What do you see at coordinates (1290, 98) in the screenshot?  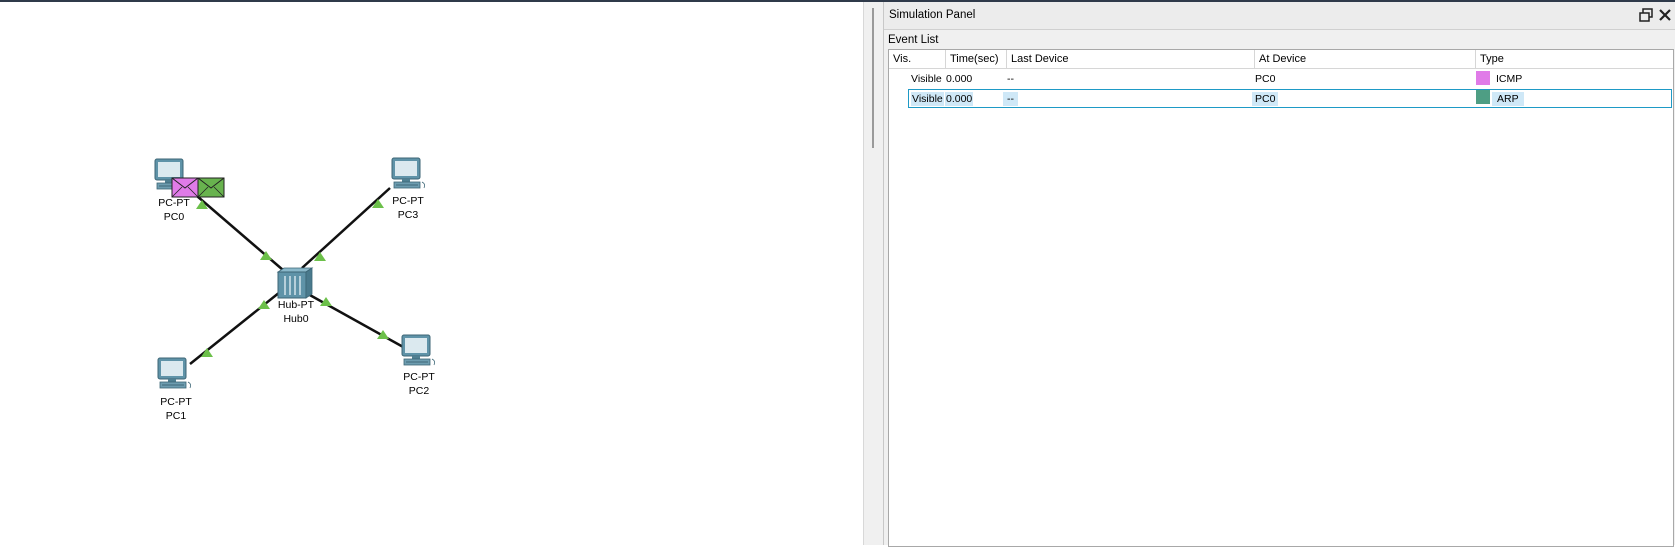 I see `selection-outline` at bounding box center [1290, 98].